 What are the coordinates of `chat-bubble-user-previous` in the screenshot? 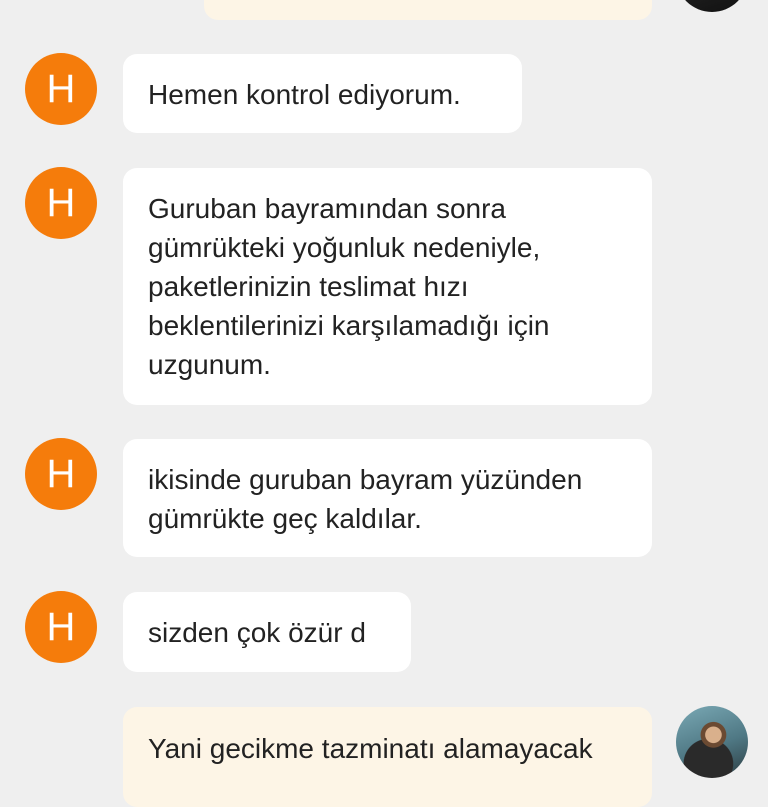 It's located at (428, 10).